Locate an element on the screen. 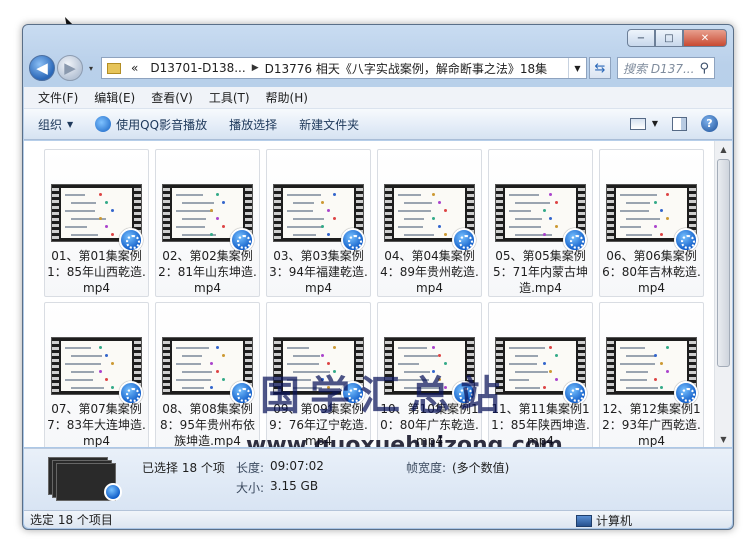  organize-label: 组织 is located at coordinates (50, 124).